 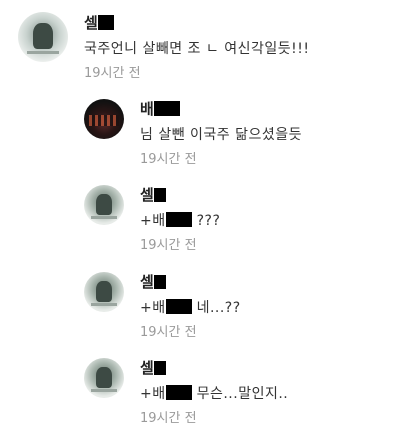 I want to click on comment-author: 배, so click(x=160, y=108).